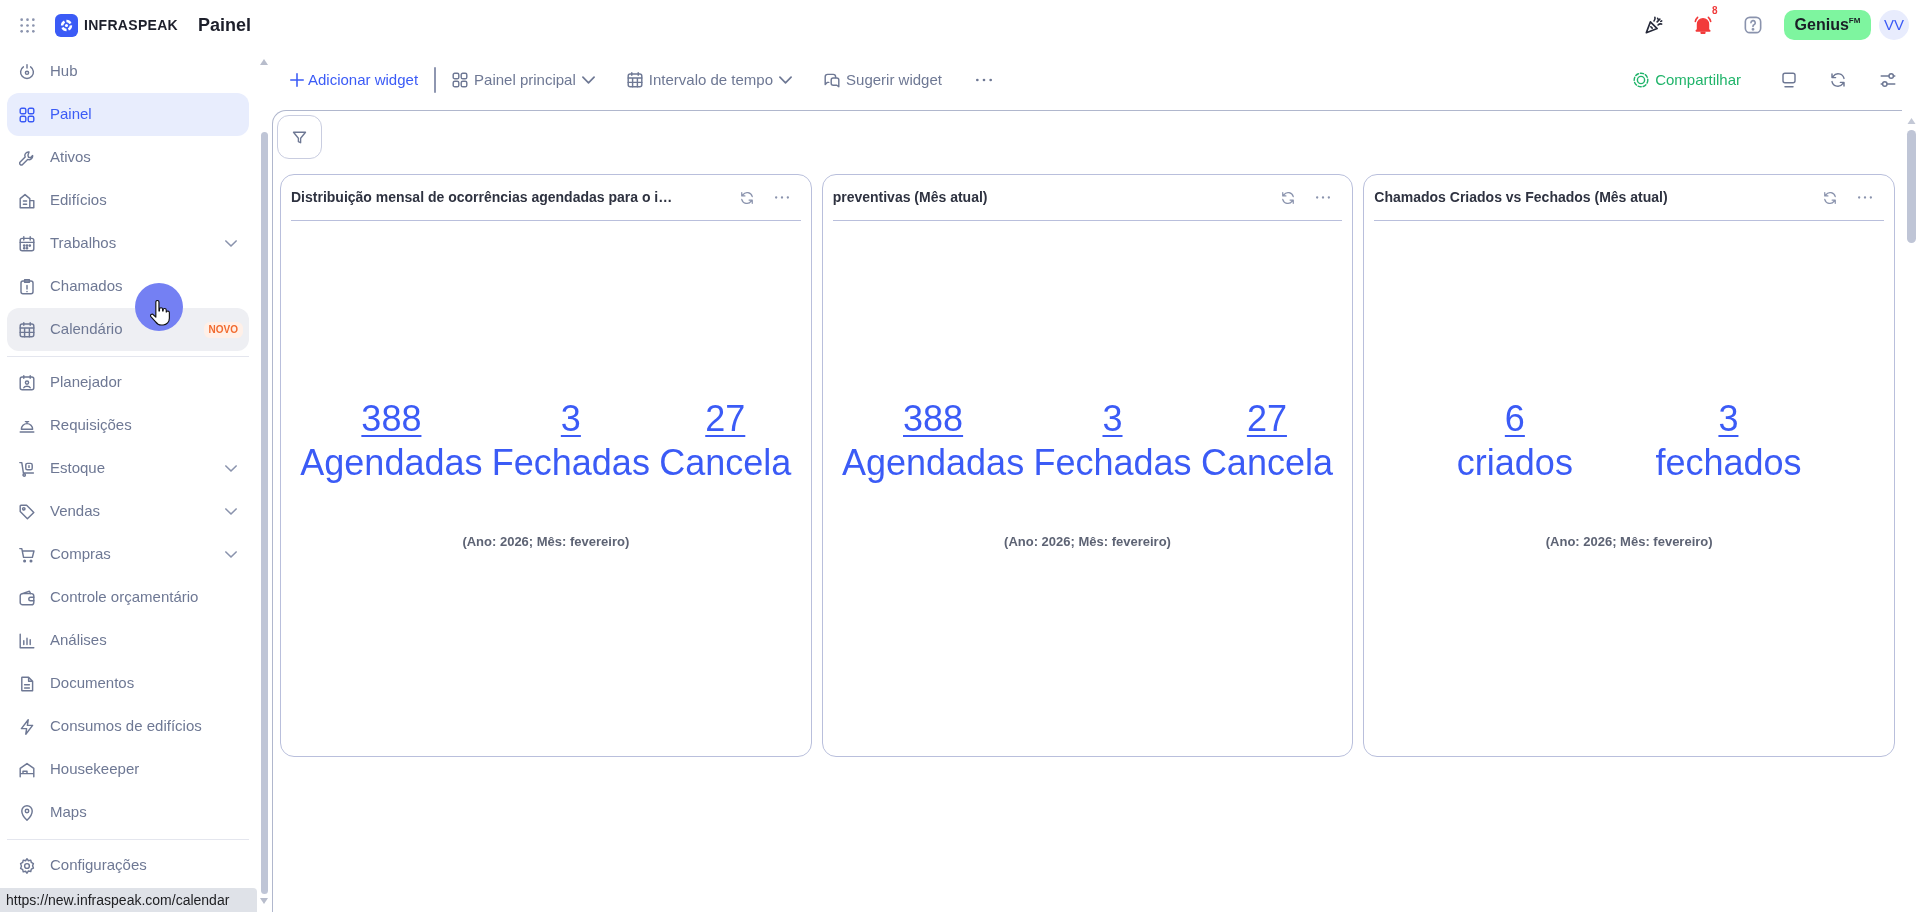 The height and width of the screenshot is (912, 1920). I want to click on sidebar-item: Configurações, so click(128, 865).